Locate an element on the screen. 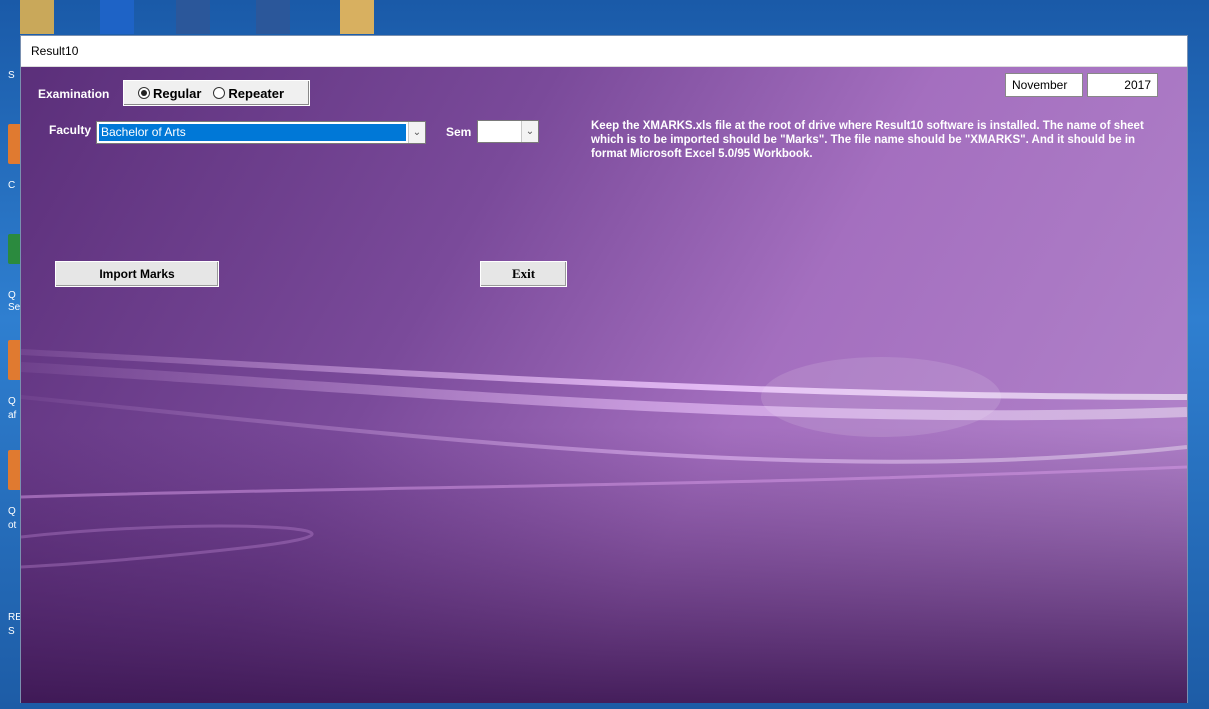  desktop-word-icon is located at coordinates (193, 17).